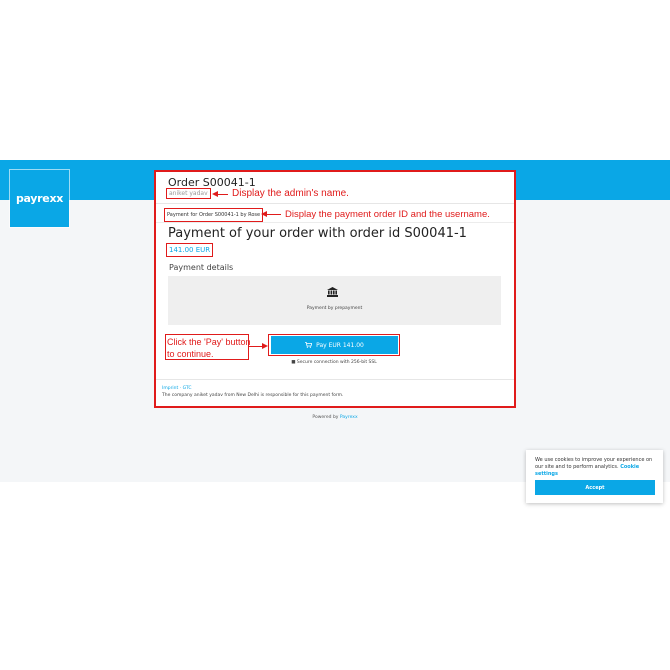 The image size is (670, 670). Describe the element at coordinates (293, 362) in the screenshot. I see `lock-icon: ■` at that location.